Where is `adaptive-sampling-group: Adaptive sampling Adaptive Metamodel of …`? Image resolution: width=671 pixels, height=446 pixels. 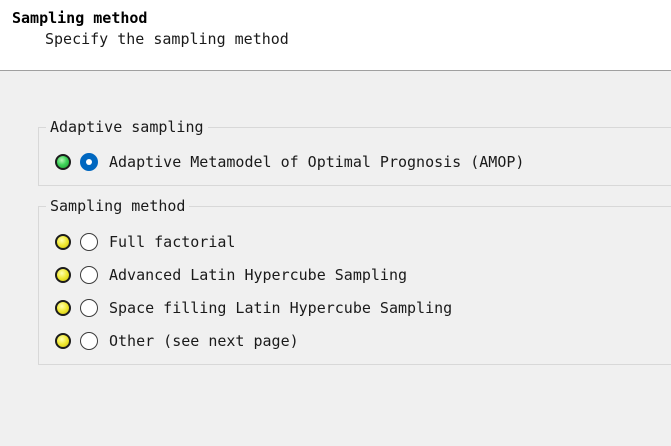
adaptive-sampling-group: Adaptive sampling Adaptive Metamodel of … is located at coordinates (354, 151).